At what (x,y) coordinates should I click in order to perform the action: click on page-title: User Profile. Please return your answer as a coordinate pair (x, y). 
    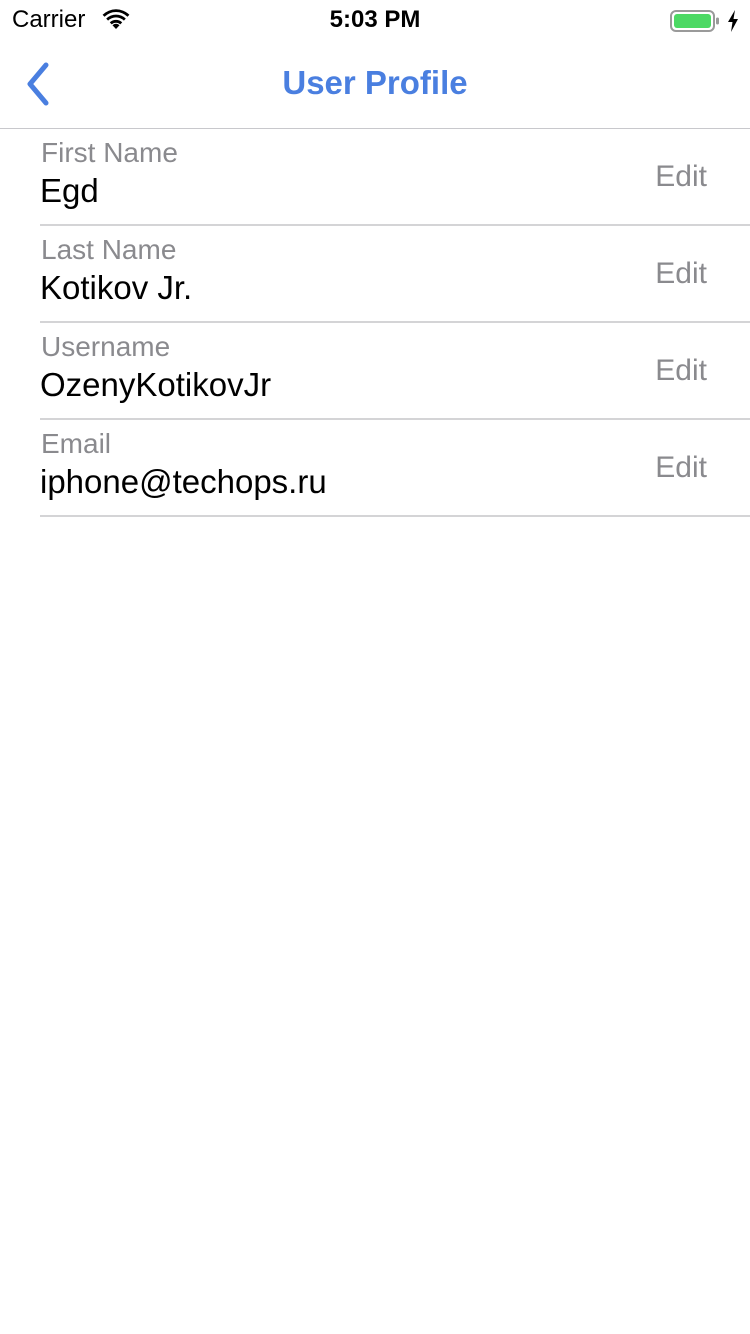
    Looking at the image, I should click on (375, 82).